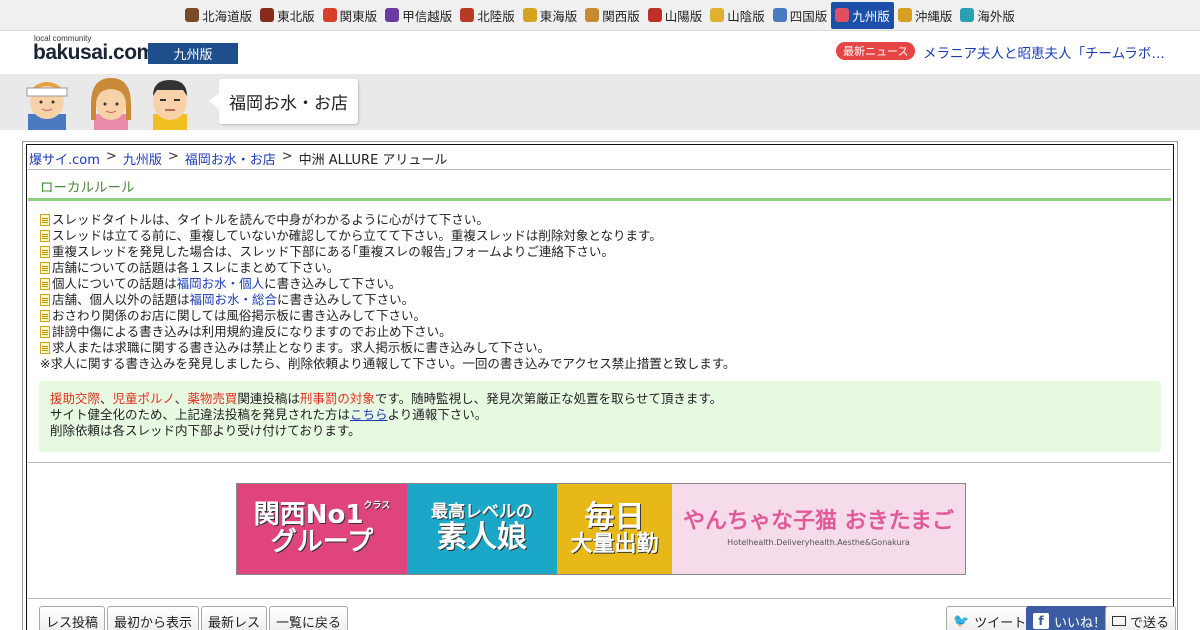  I want to click on cow-icon, so click(192, 15).